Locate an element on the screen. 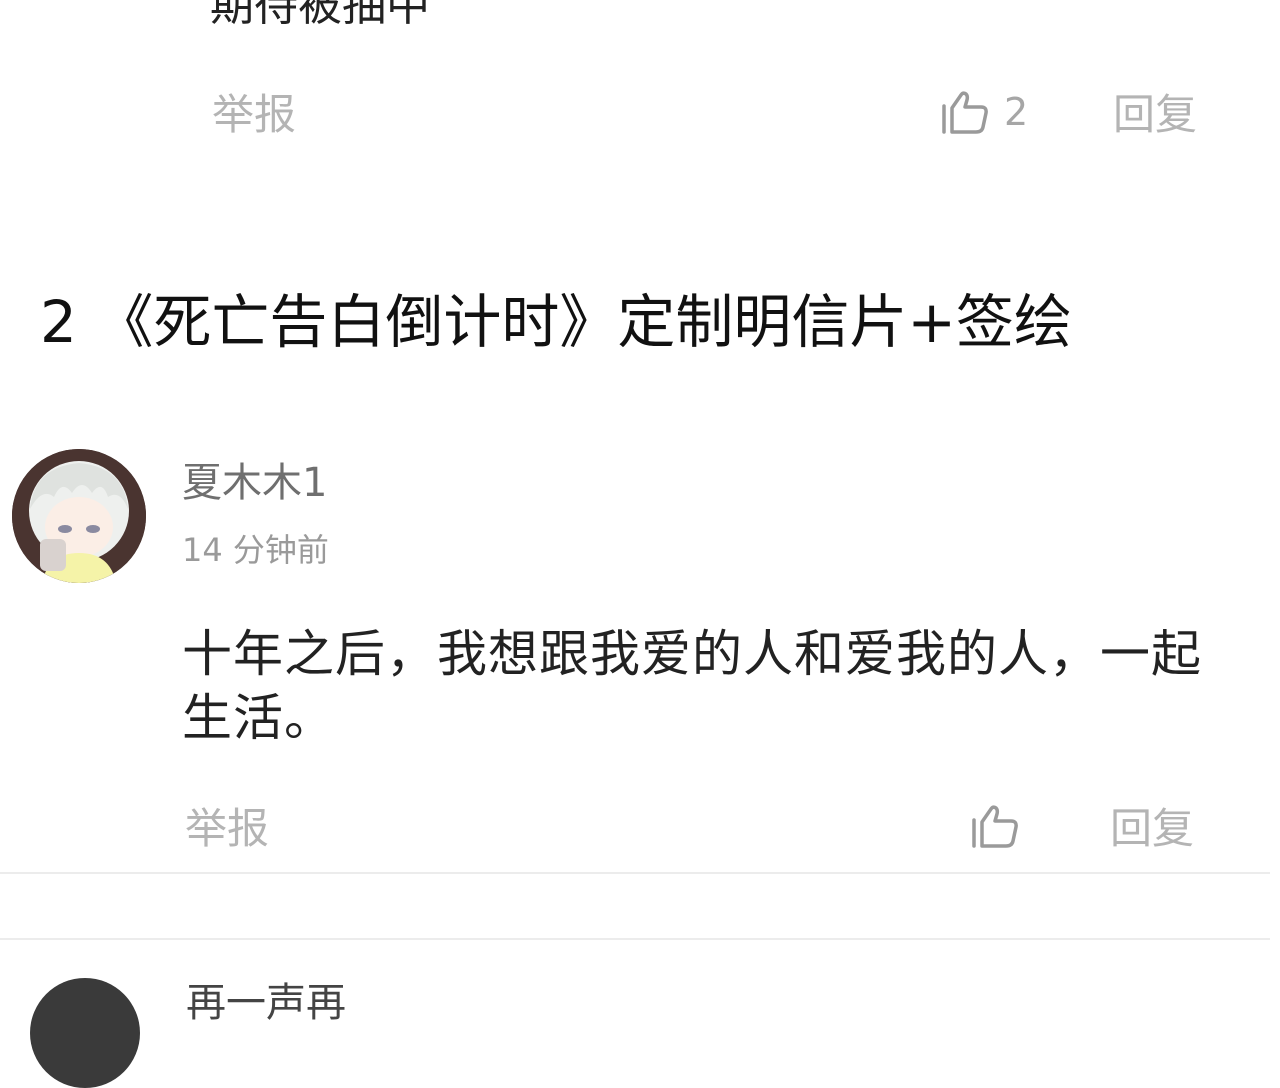 The height and width of the screenshot is (1088, 1280). section-title: 2 《死亡告白倒计时》定制明信片+签绘 is located at coordinates (556, 322).